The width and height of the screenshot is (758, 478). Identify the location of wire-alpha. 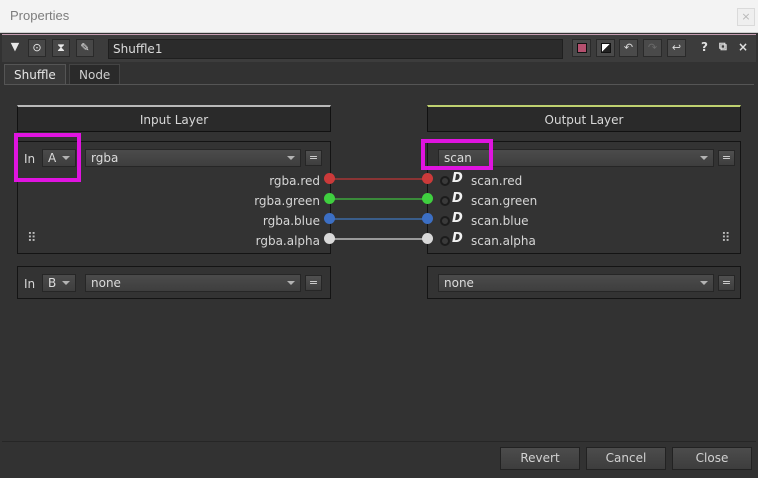
(379, 239).